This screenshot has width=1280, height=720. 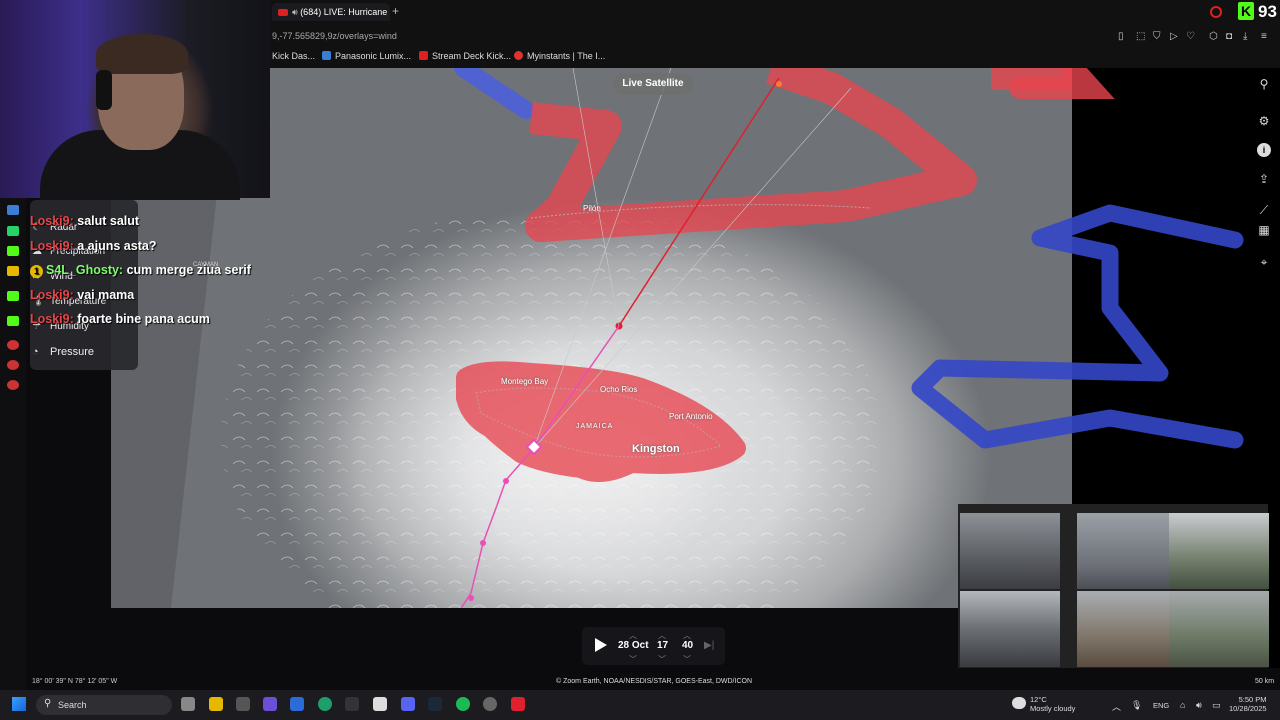 What do you see at coordinates (779, 84) in the screenshot?
I see `forecast-point` at bounding box center [779, 84].